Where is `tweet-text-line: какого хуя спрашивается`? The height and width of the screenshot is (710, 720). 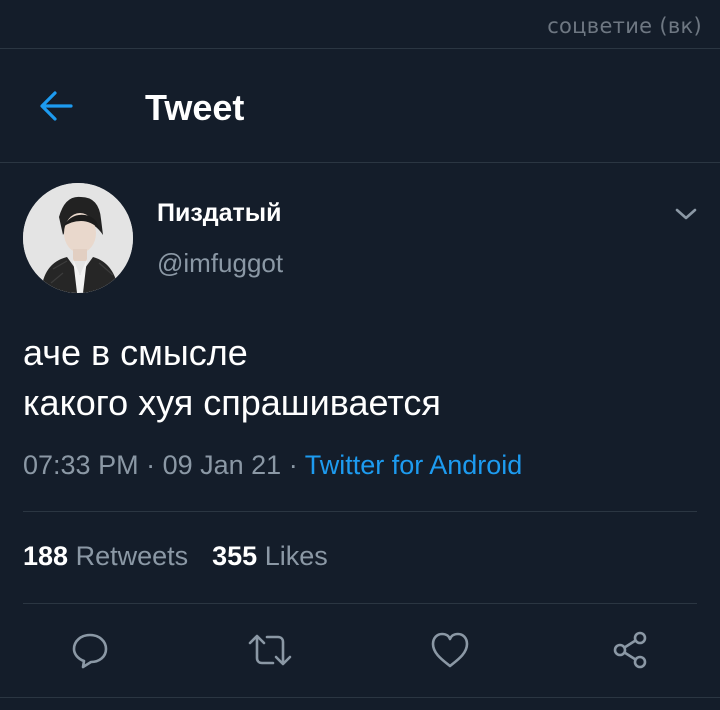
tweet-text-line: какого хуя спрашивается is located at coordinates (232, 402).